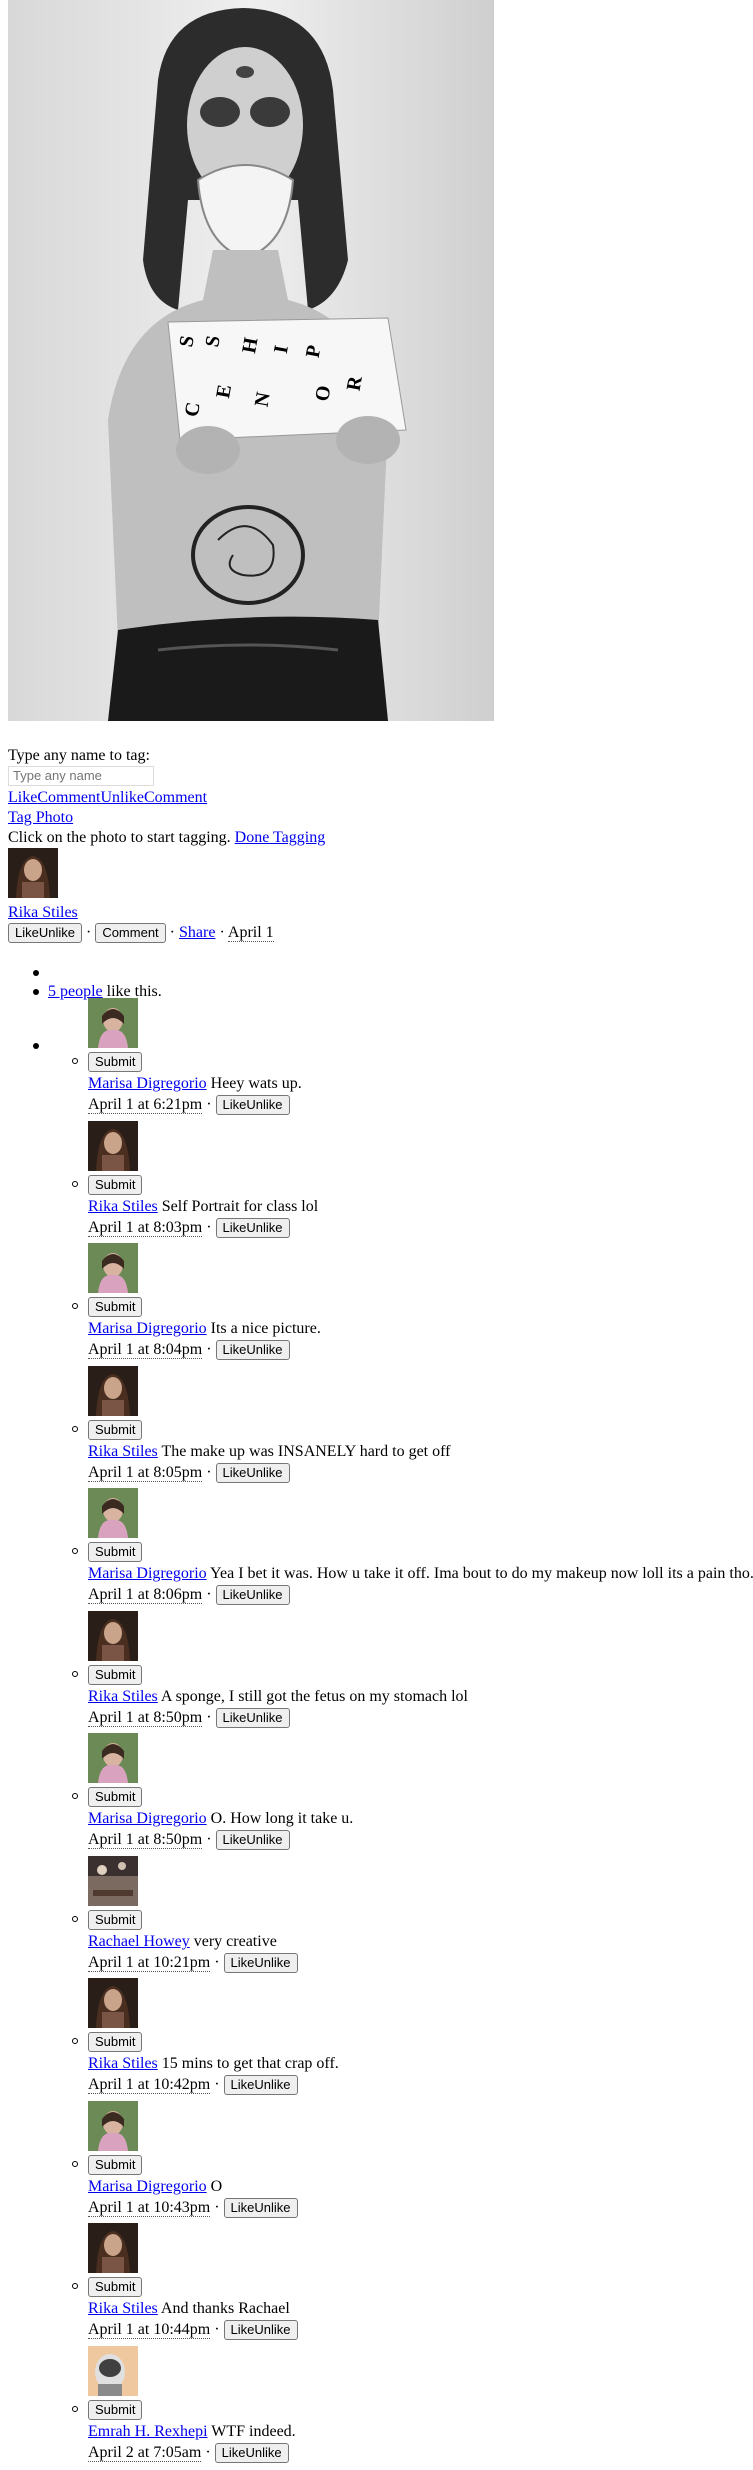  I want to click on comment-meta: April 1 at 10:44pm · LikeUnlike, so click(193, 2330).